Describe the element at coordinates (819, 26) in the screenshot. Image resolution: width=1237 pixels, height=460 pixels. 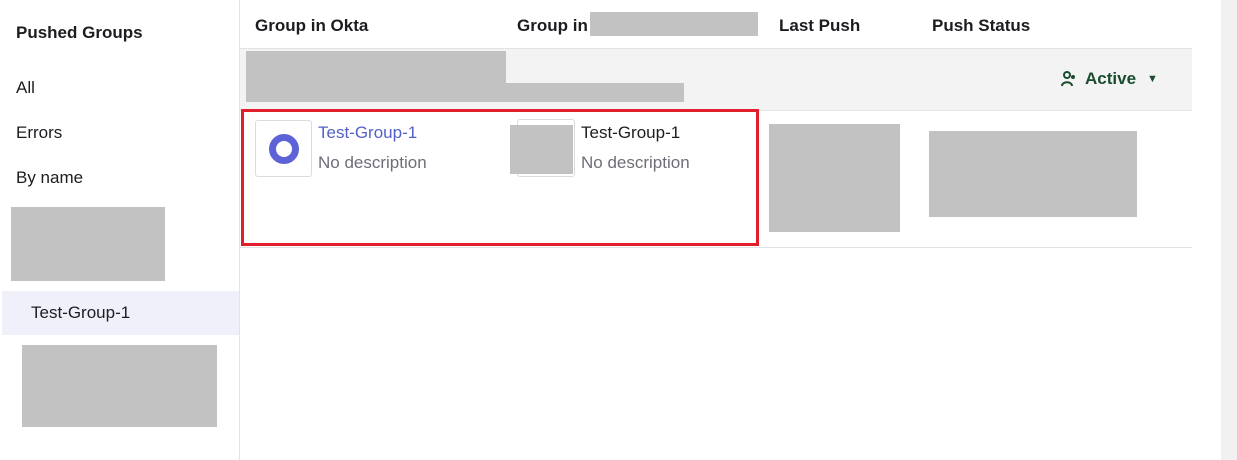
I see `column-header-last-push: Last Push` at that location.